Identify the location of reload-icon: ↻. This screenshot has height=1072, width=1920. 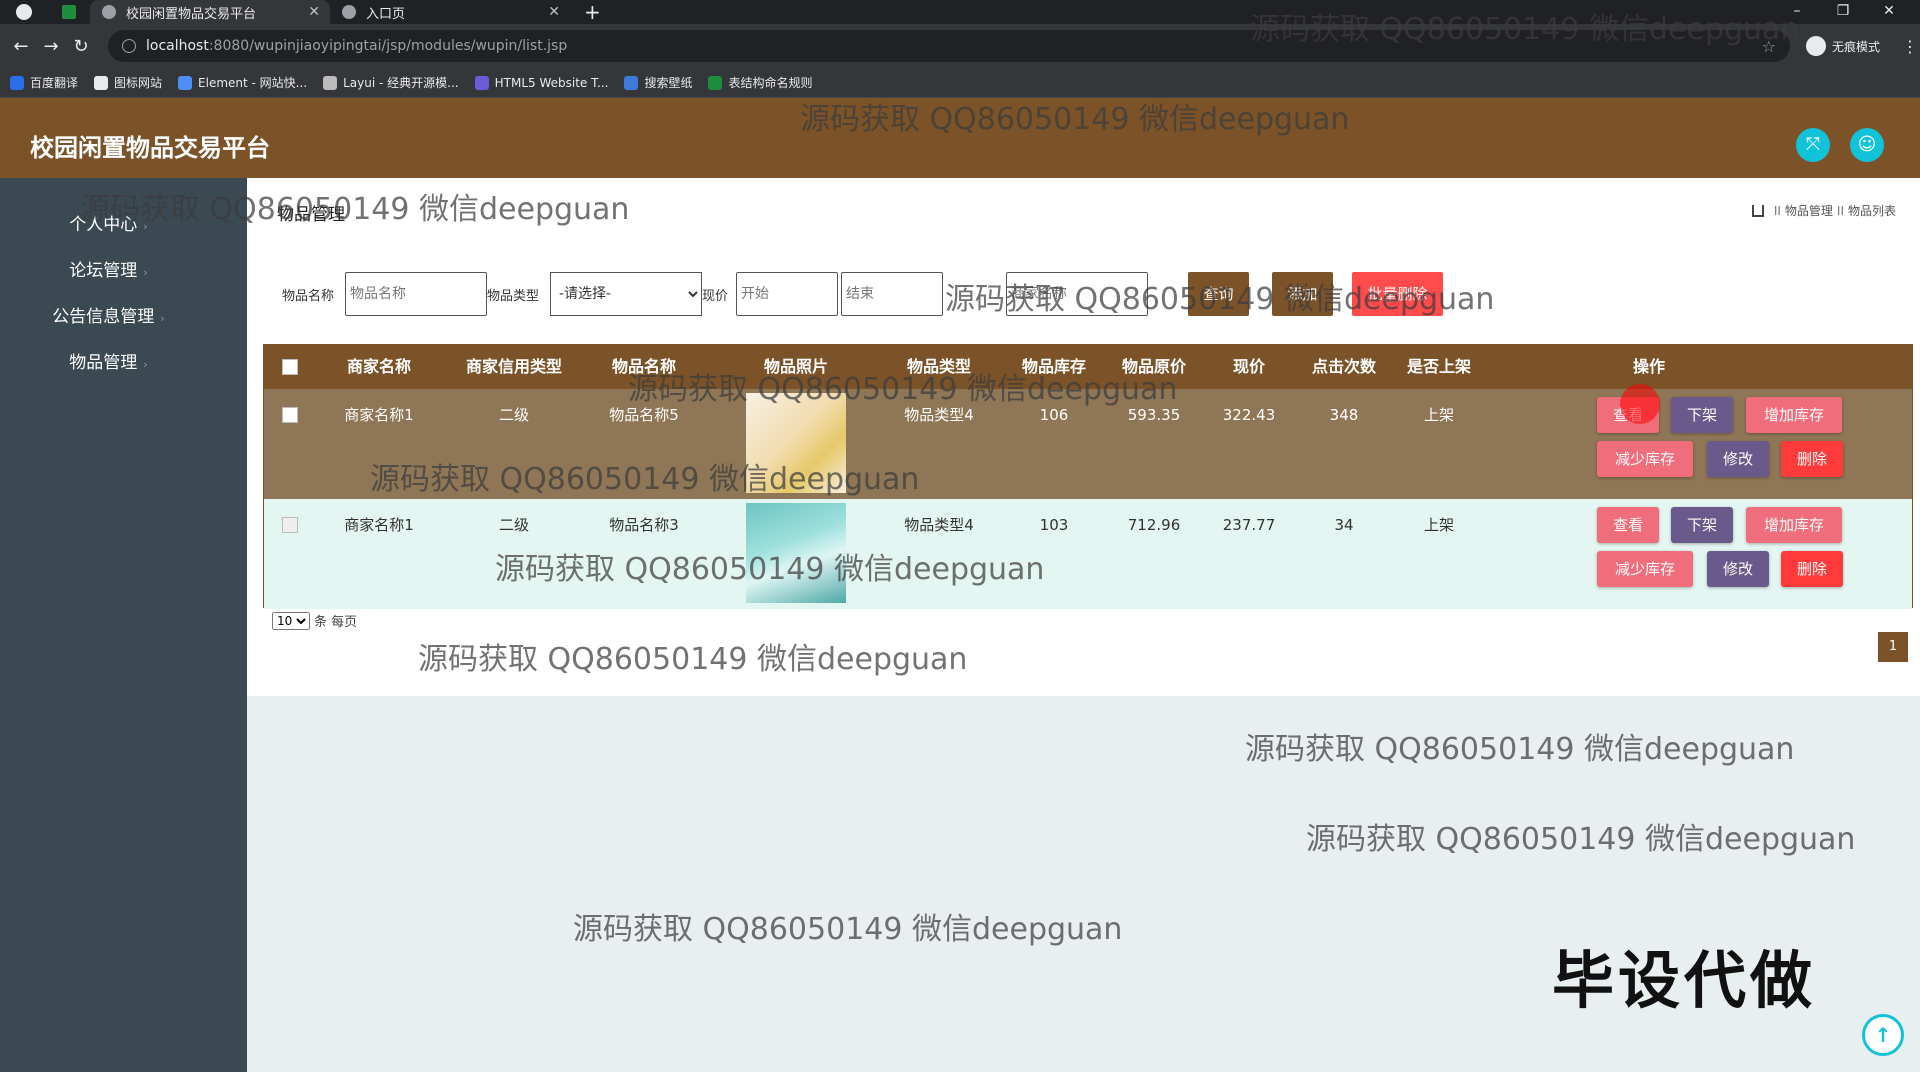
(81, 46).